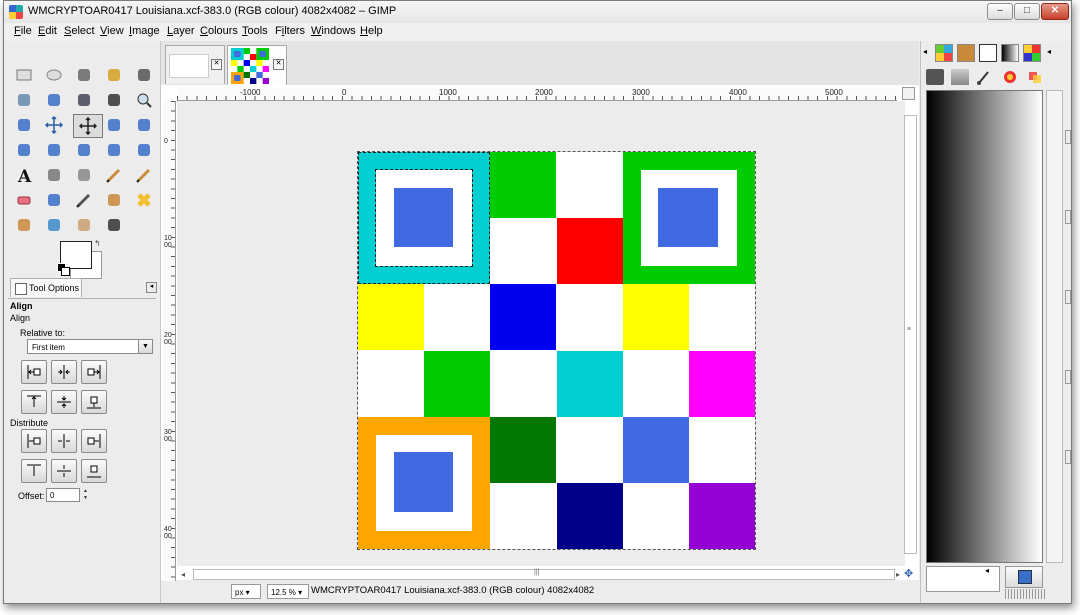 Image resolution: width=1080 pixels, height=615 pixels. Describe the element at coordinates (88, 126) in the screenshot. I see `align-tool` at that location.